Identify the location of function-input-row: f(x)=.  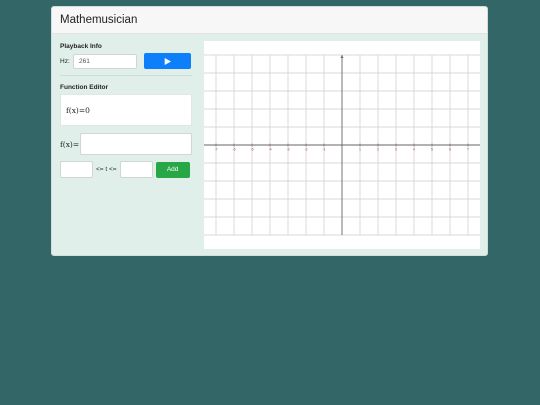
(126, 144).